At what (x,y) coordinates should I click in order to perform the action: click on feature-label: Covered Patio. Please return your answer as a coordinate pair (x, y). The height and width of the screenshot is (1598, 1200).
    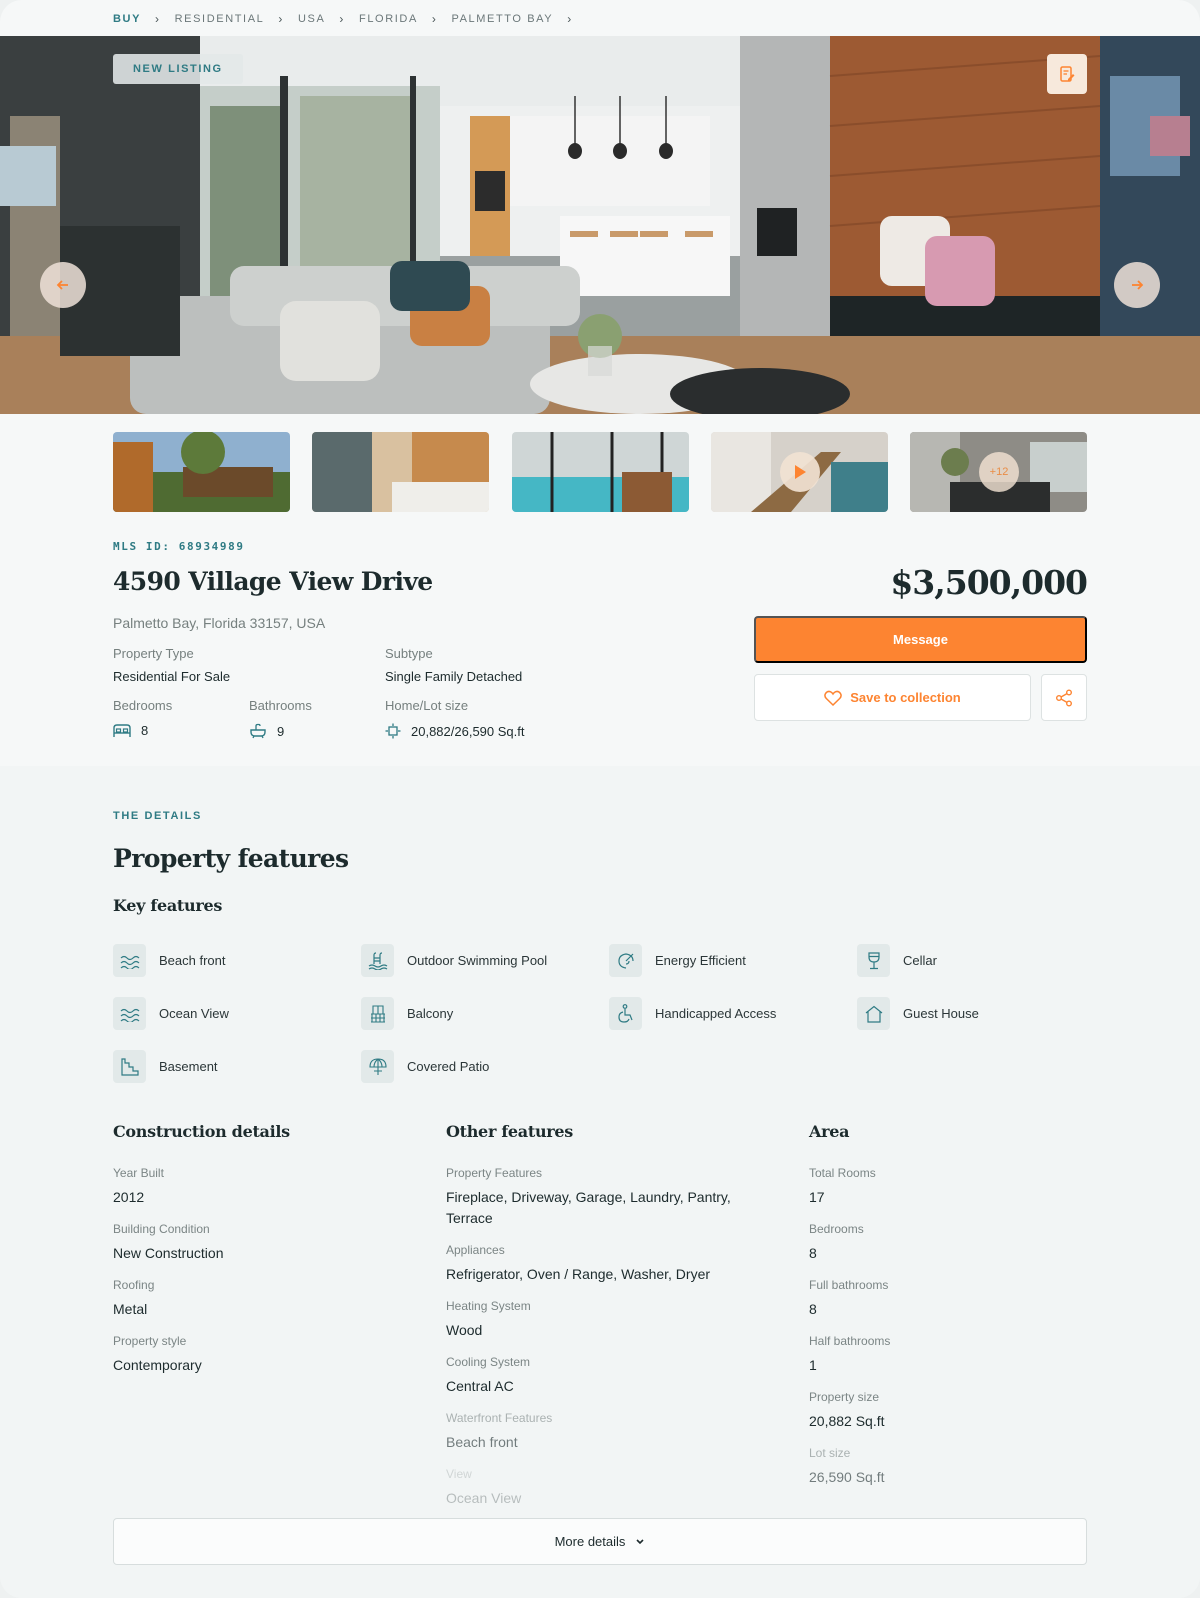
    Looking at the image, I should click on (448, 1066).